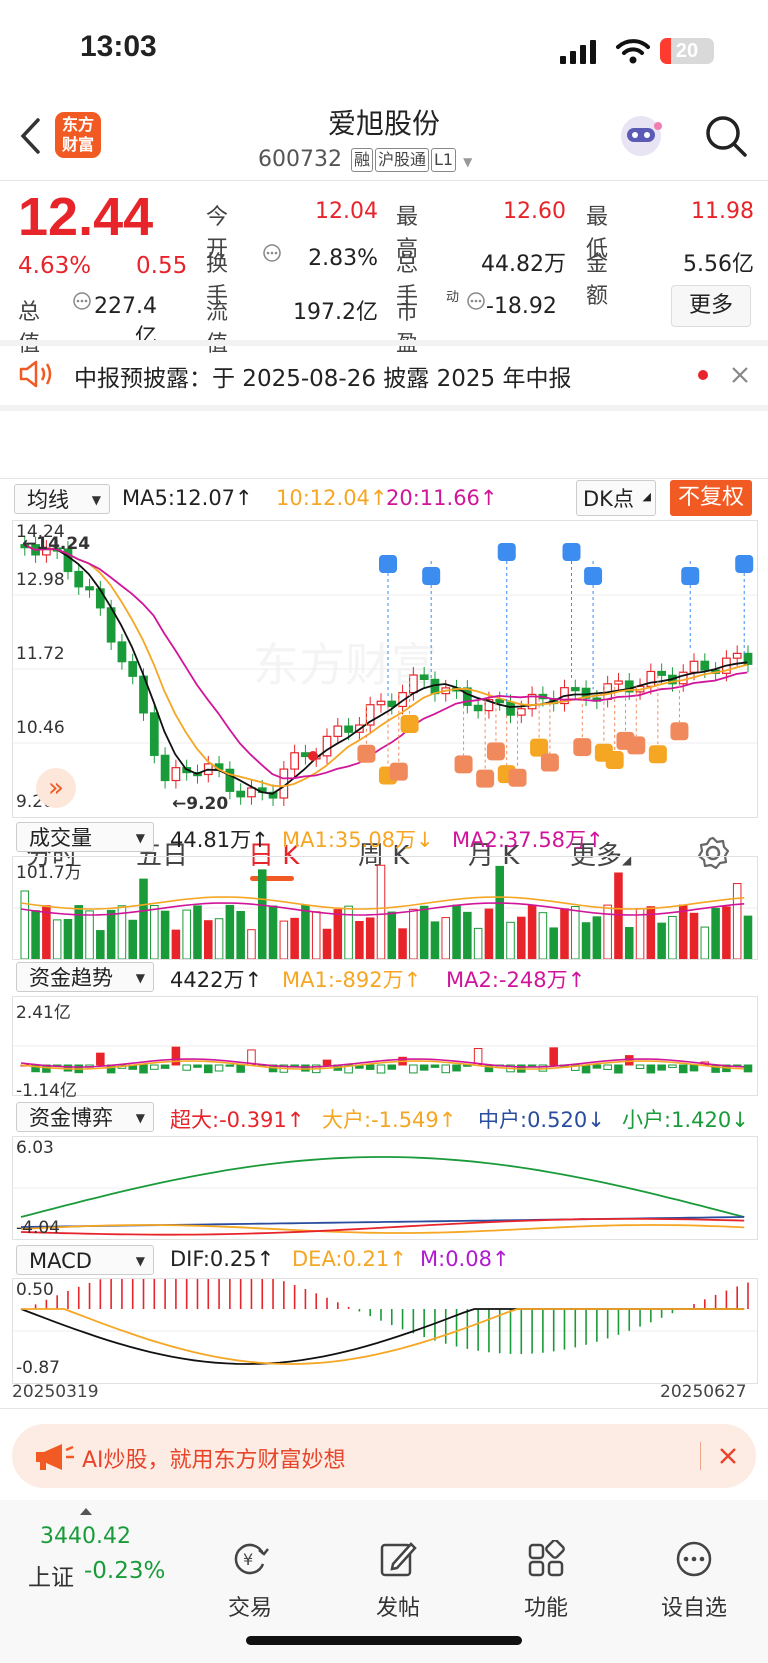  Describe the element at coordinates (597, 280) in the screenshot. I see `amount-label: 金额` at that location.